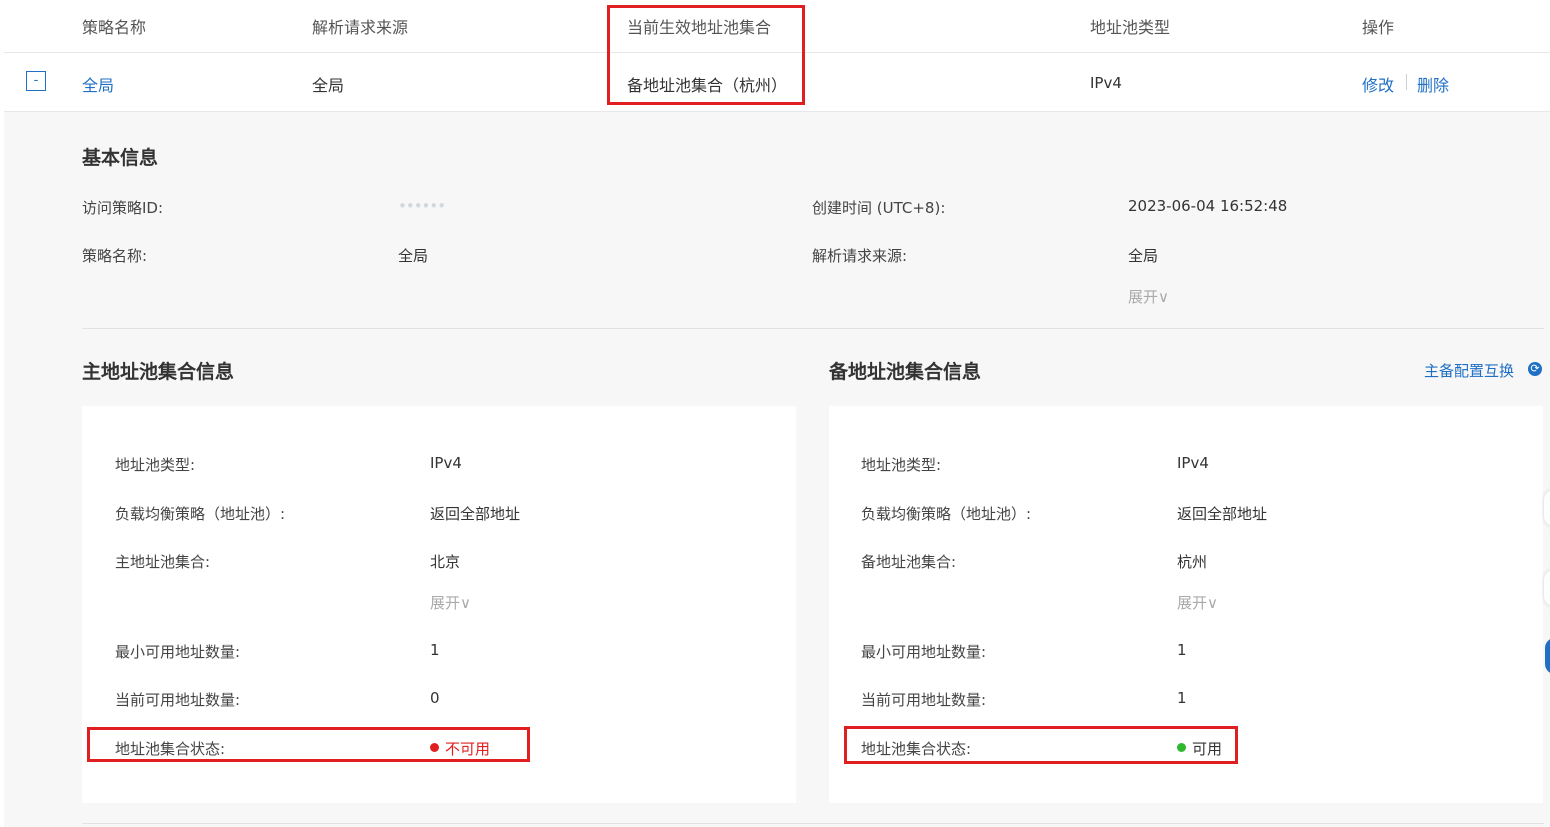 The image size is (1550, 827). Describe the element at coordinates (450, 602) in the screenshot. I see `primary-expand-toggle: 展开∨` at that location.